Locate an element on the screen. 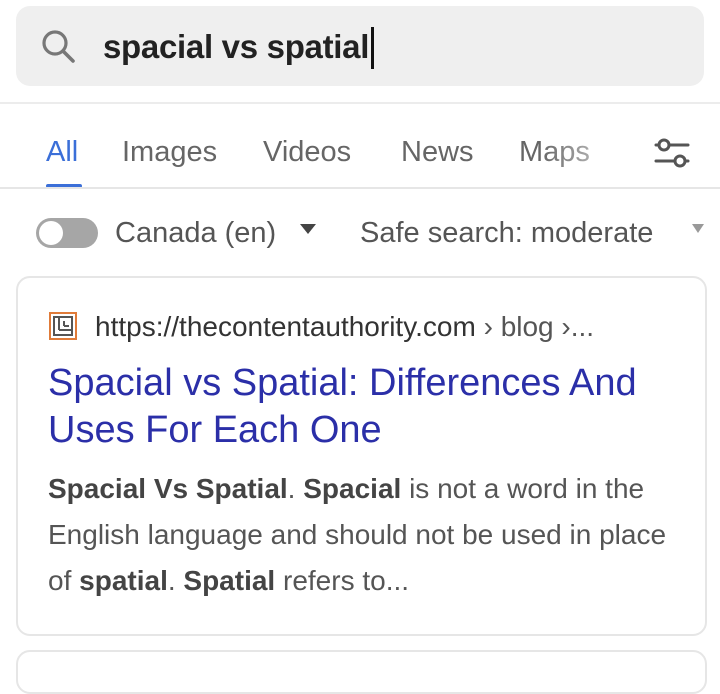 The height and width of the screenshot is (694, 720). toggle-knob is located at coordinates (51, 233).